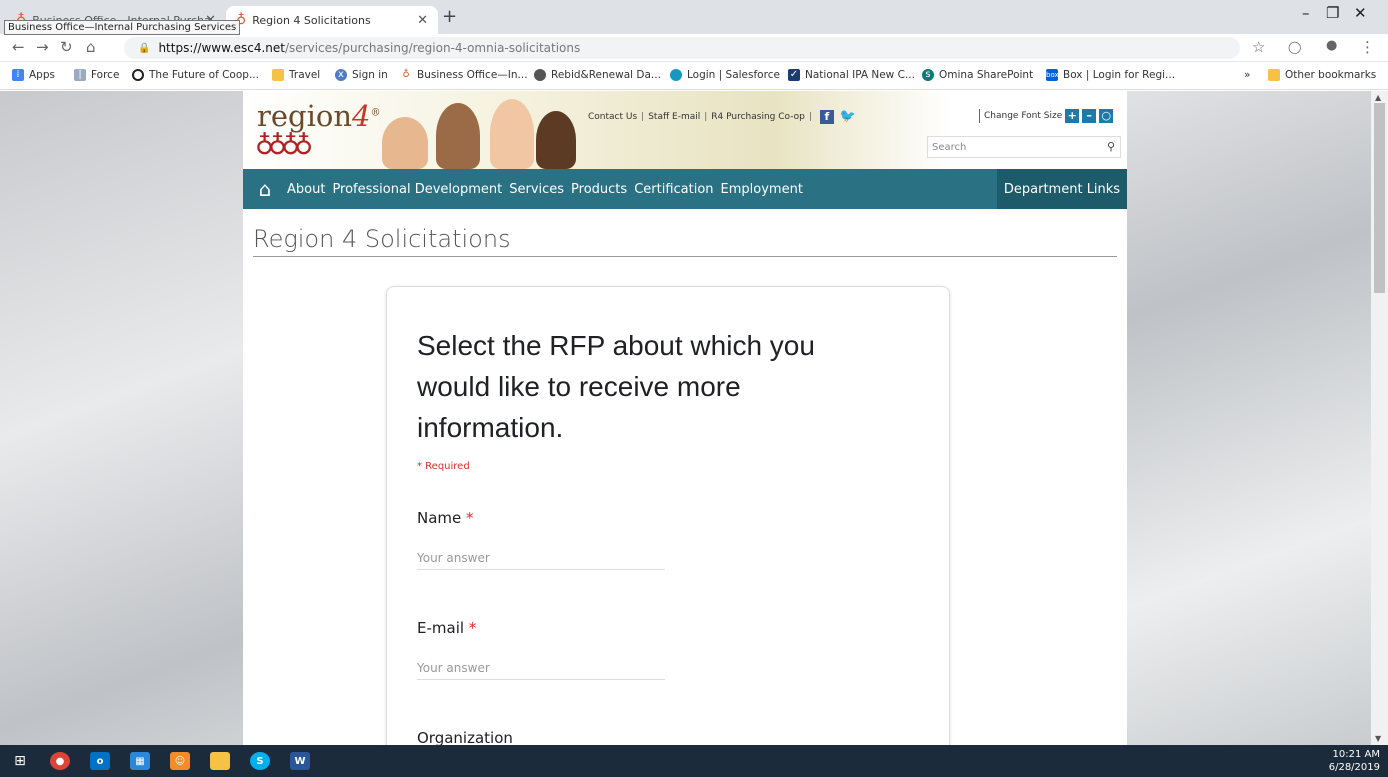  What do you see at coordinates (1111, 146) in the screenshot?
I see `search-icon: ⚲` at bounding box center [1111, 146].